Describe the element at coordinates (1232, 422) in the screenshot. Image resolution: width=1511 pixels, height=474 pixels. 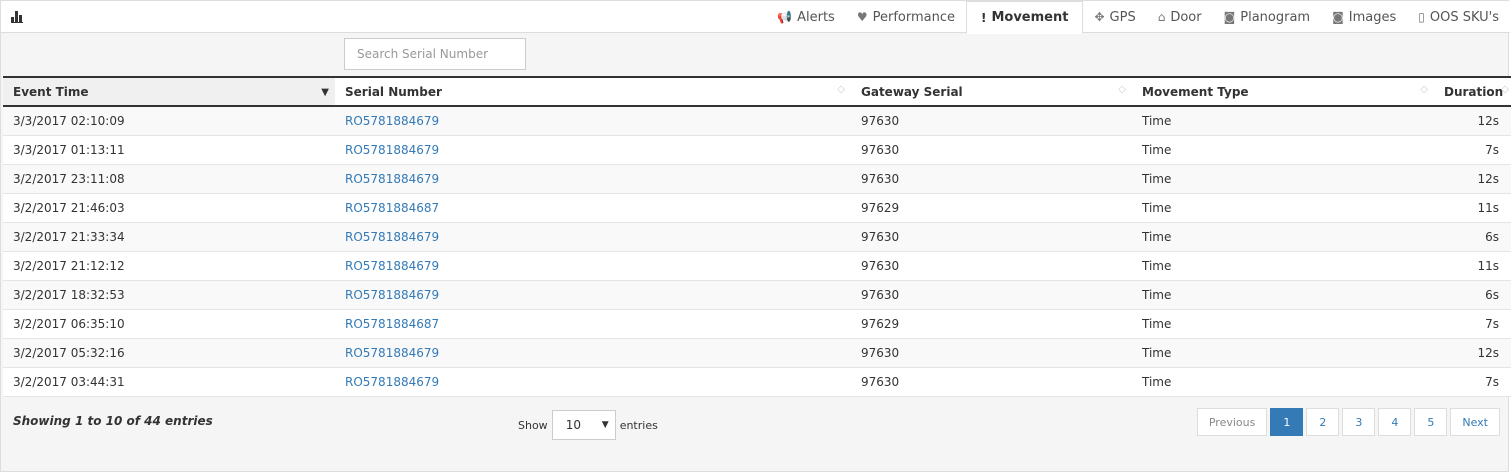
I see `previous-page-button: Previous` at that location.